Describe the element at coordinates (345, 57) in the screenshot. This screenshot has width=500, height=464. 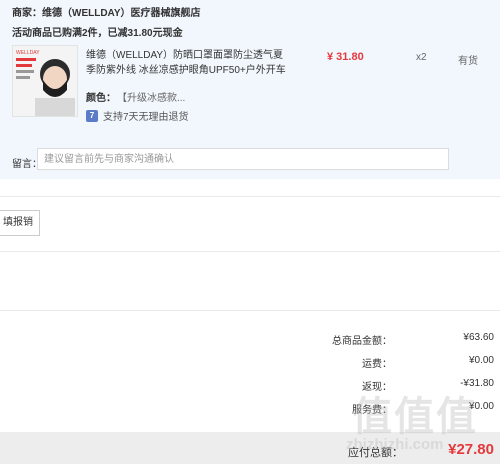
I see `product-price: ¥ 31.80` at that location.